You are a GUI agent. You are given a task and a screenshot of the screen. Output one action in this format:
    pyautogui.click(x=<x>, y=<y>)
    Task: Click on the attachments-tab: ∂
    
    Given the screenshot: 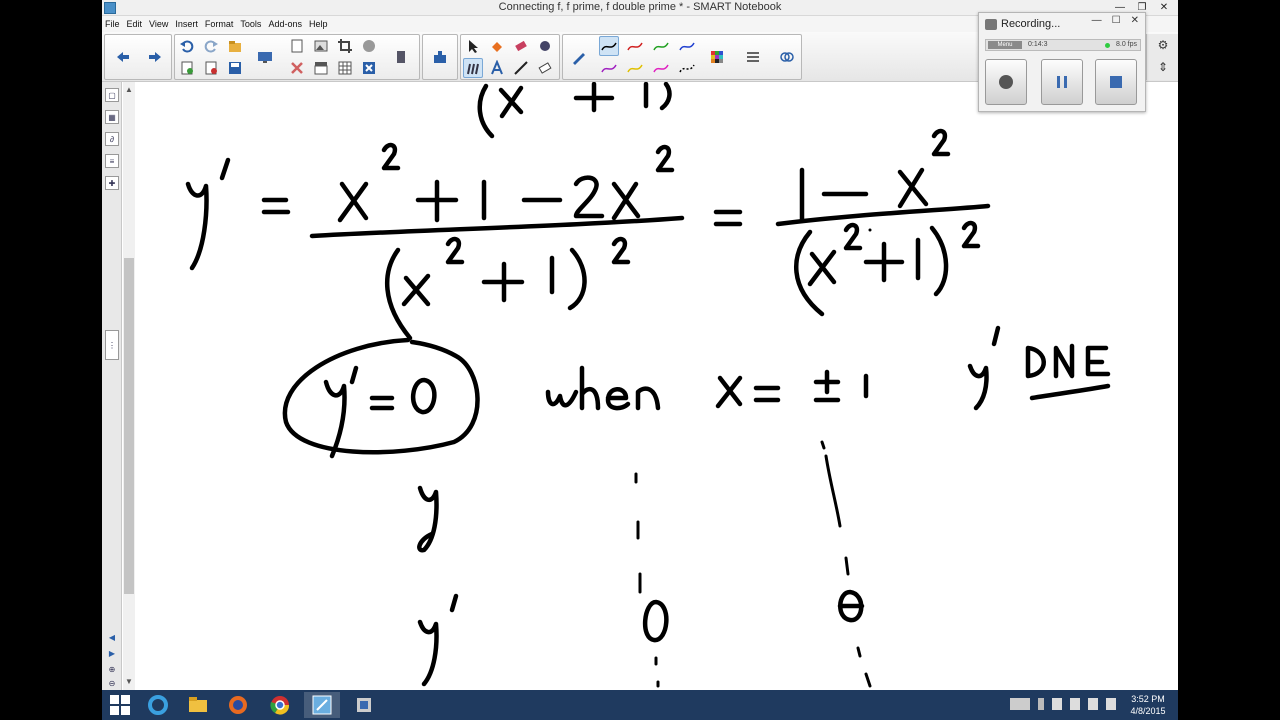 What is the action you would take?
    pyautogui.click(x=112, y=139)
    